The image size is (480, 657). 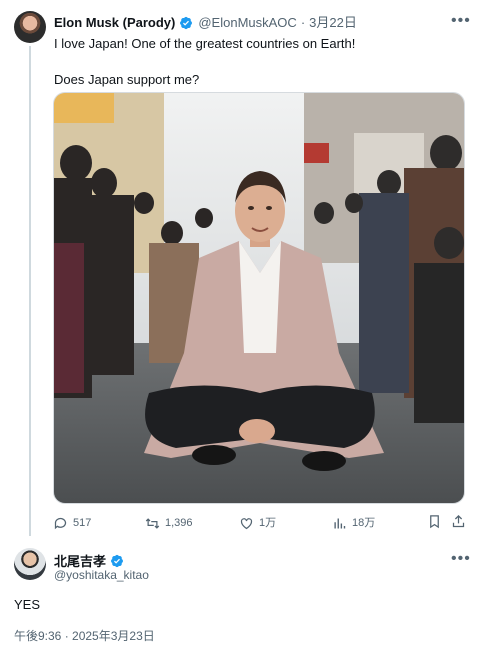 I want to click on thread-line, so click(x=30, y=291).